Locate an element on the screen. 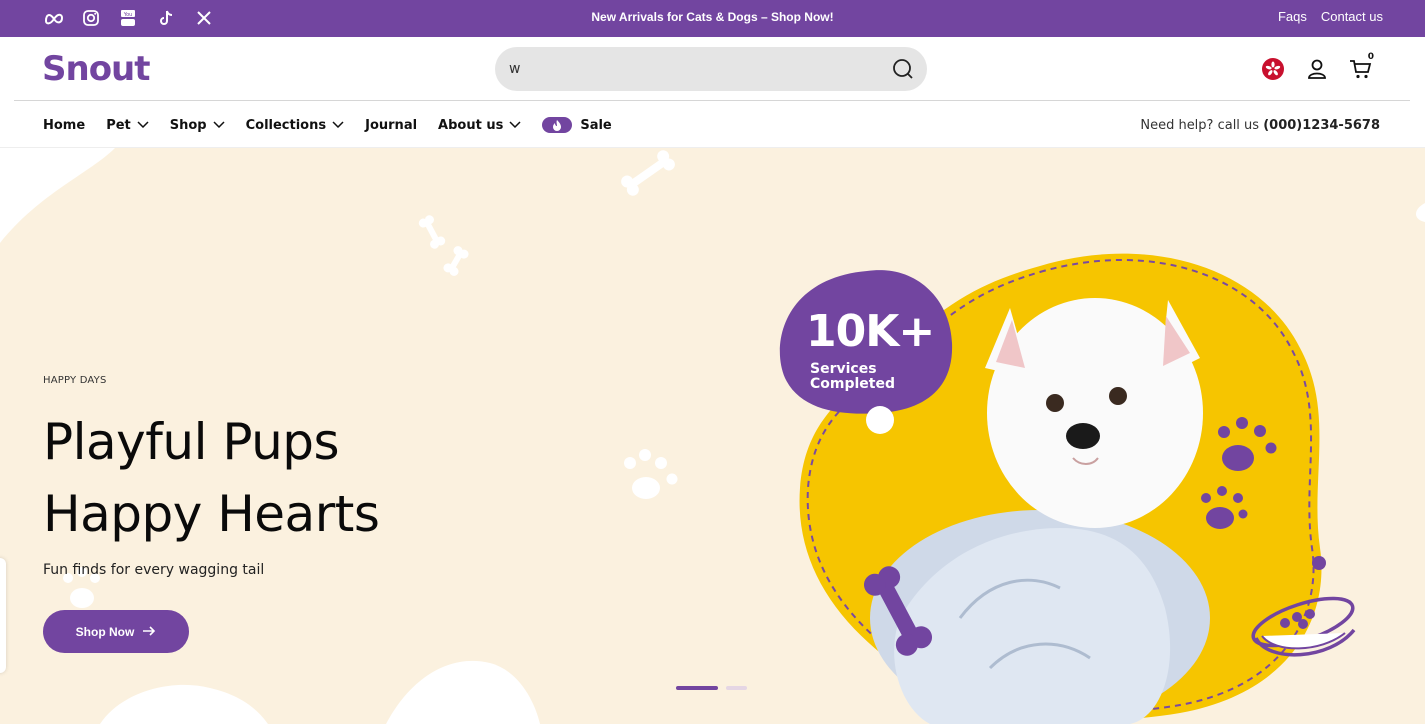 The height and width of the screenshot is (724, 1425). announcement-text: New Arrivals for Cats & Dogs – Shop Now! is located at coordinates (712, 17).